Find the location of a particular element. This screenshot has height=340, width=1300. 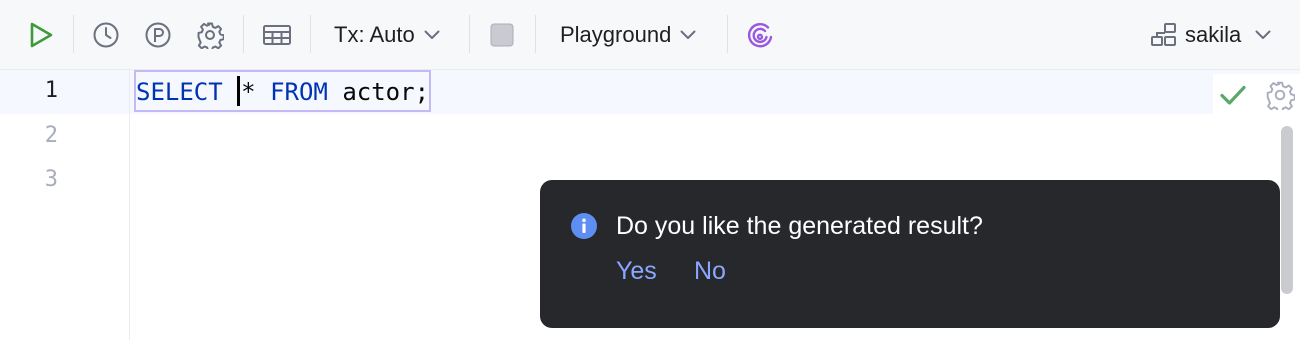

stop-icon is located at coordinates (502, 34).